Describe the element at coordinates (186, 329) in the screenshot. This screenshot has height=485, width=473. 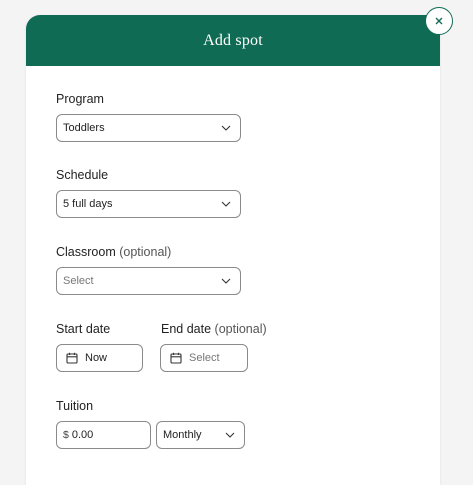
I see `end-date-label-text: End date` at that location.